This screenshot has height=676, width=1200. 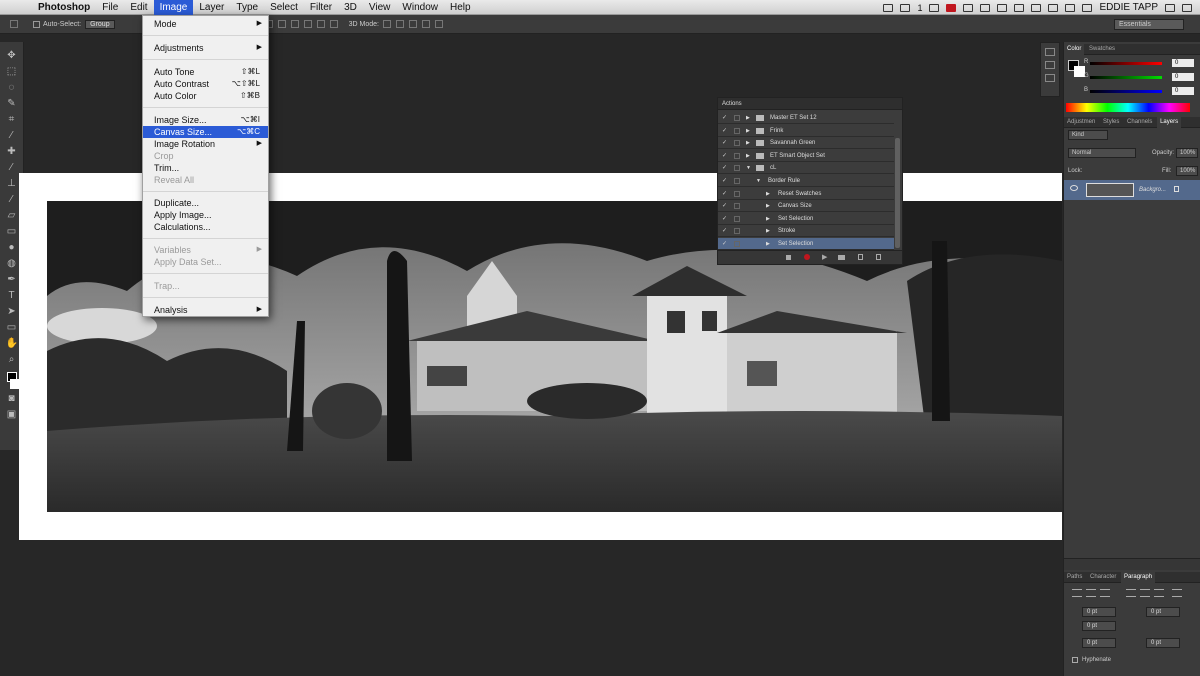 I want to click on red-slider, so click(x=1126, y=63).